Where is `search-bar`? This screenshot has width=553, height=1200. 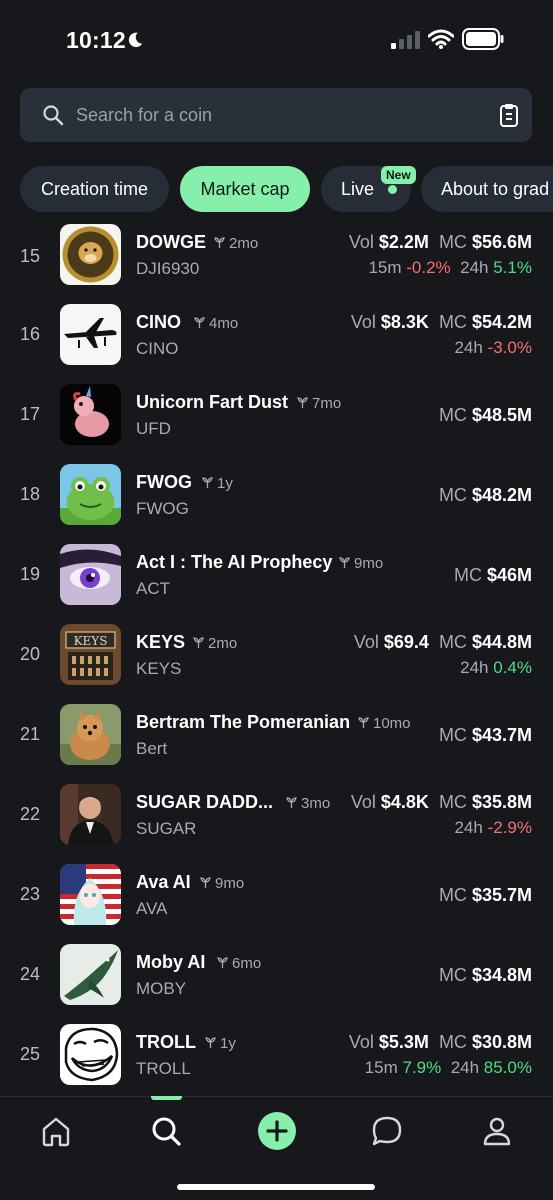
search-bar is located at coordinates (276, 115).